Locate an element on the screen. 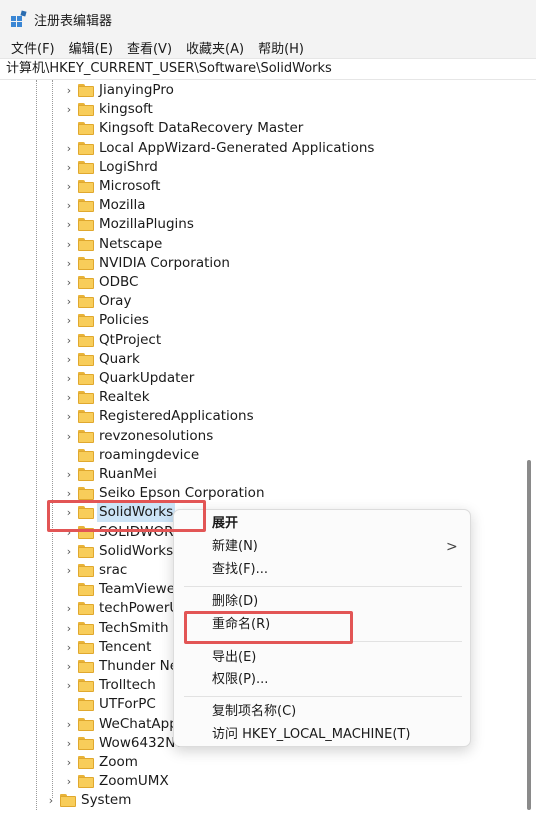 Image resolution: width=536 pixels, height=816 pixels. tree-item-label: roamingdevice is located at coordinates (149, 454).